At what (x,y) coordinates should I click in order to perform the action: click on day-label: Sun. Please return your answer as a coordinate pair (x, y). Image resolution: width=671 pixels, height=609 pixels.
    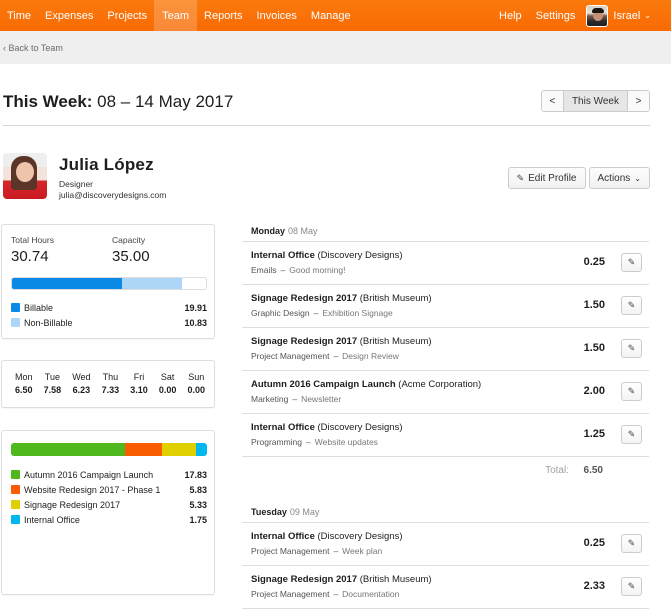
    Looking at the image, I should click on (196, 377).